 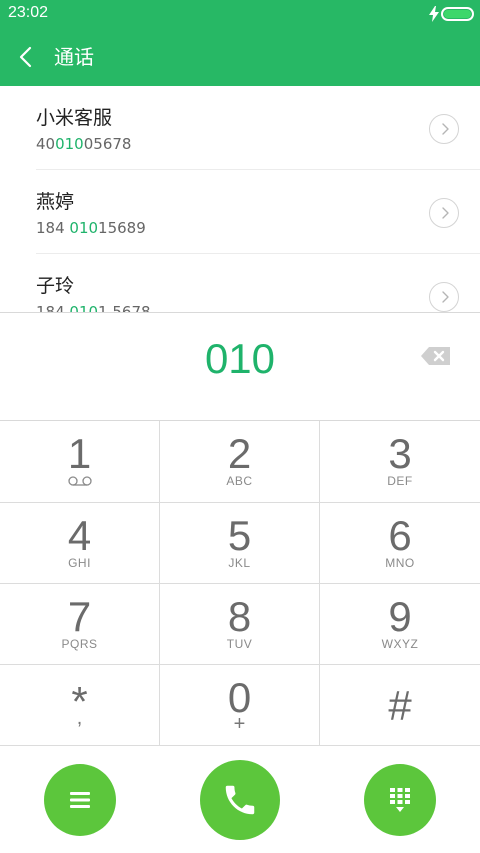 I want to click on key-digit: 1, so click(x=79, y=453).